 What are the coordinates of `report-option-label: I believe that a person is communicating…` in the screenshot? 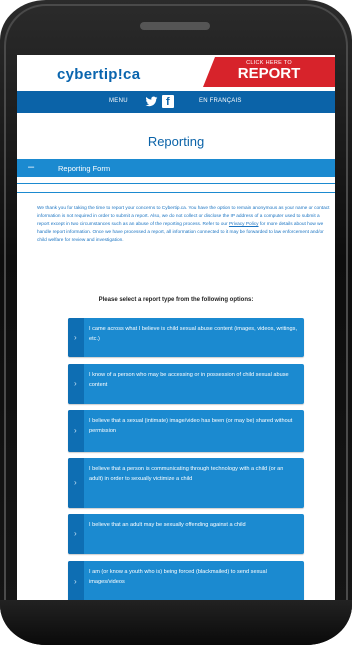 It's located at (186, 474).